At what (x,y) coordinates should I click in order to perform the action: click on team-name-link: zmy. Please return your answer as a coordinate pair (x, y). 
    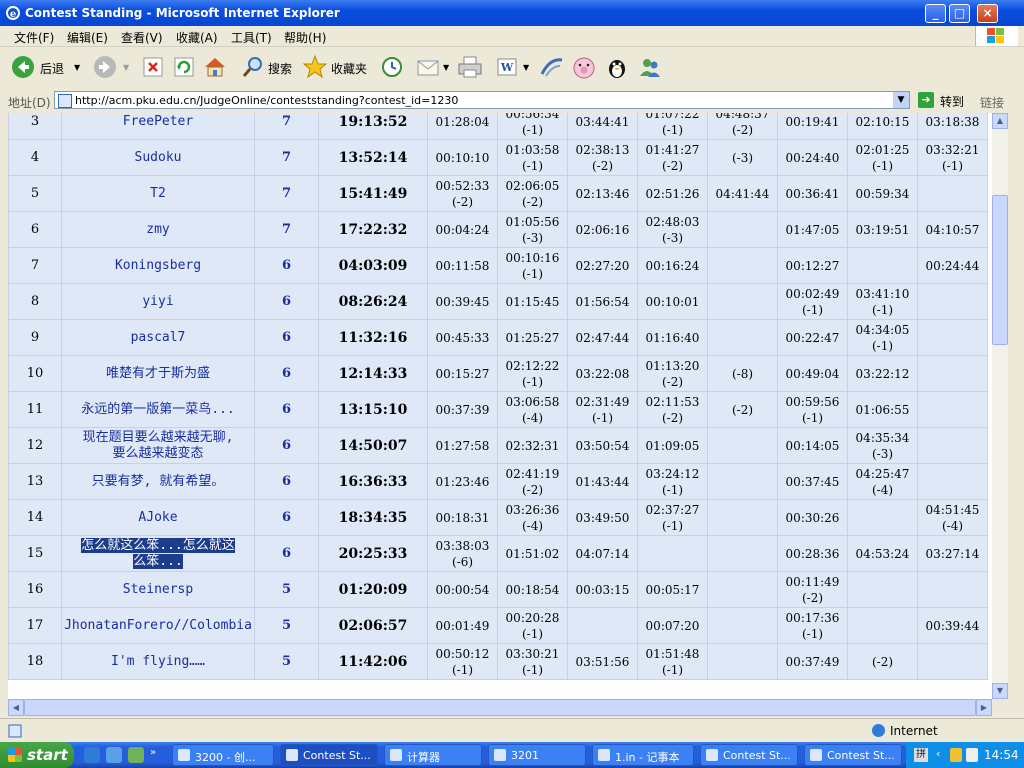
    Looking at the image, I should click on (157, 229).